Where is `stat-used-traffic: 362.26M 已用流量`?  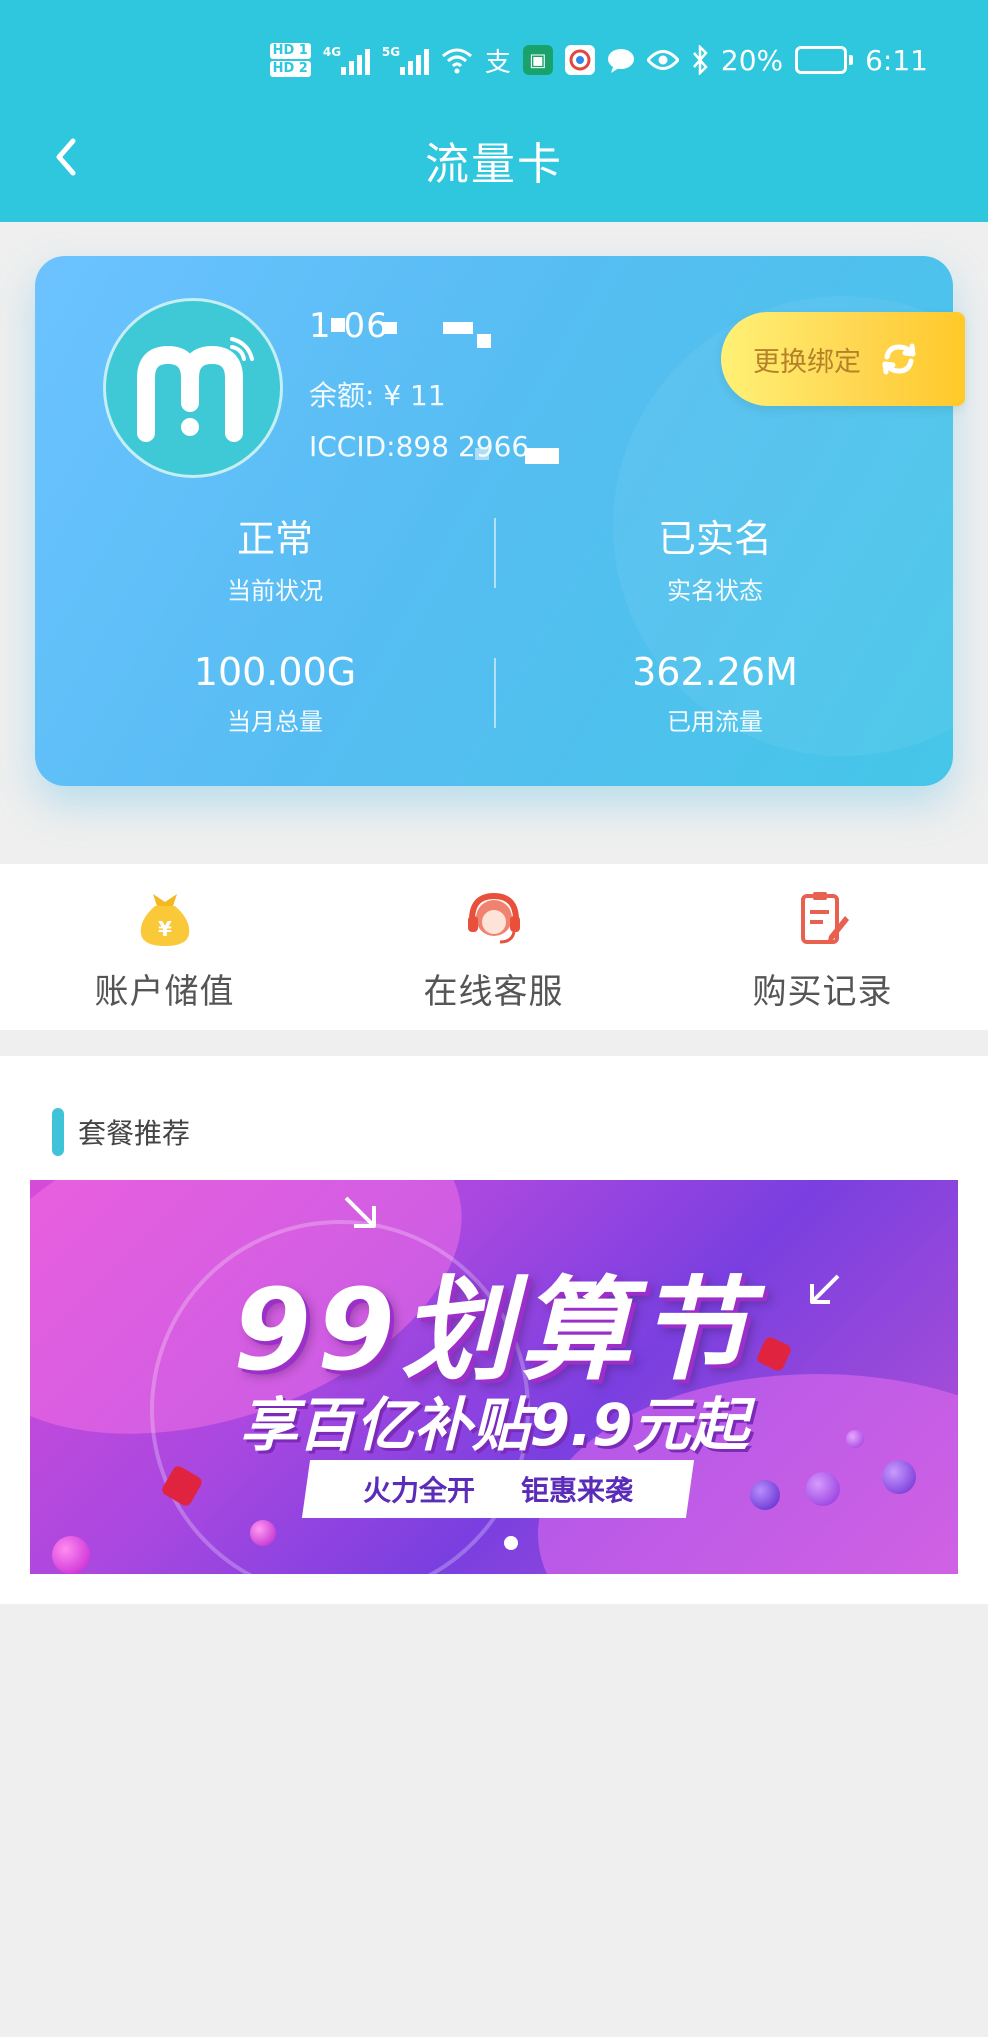 stat-used-traffic: 362.26M 已用流量 is located at coordinates (715, 693).